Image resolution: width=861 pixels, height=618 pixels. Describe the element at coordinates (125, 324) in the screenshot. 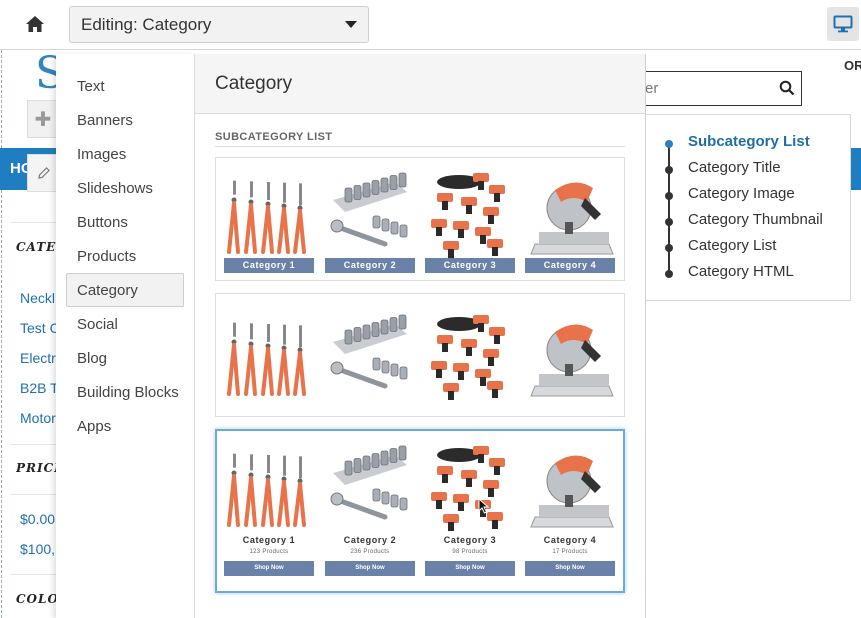

I see `menu-item-social: Social` at that location.